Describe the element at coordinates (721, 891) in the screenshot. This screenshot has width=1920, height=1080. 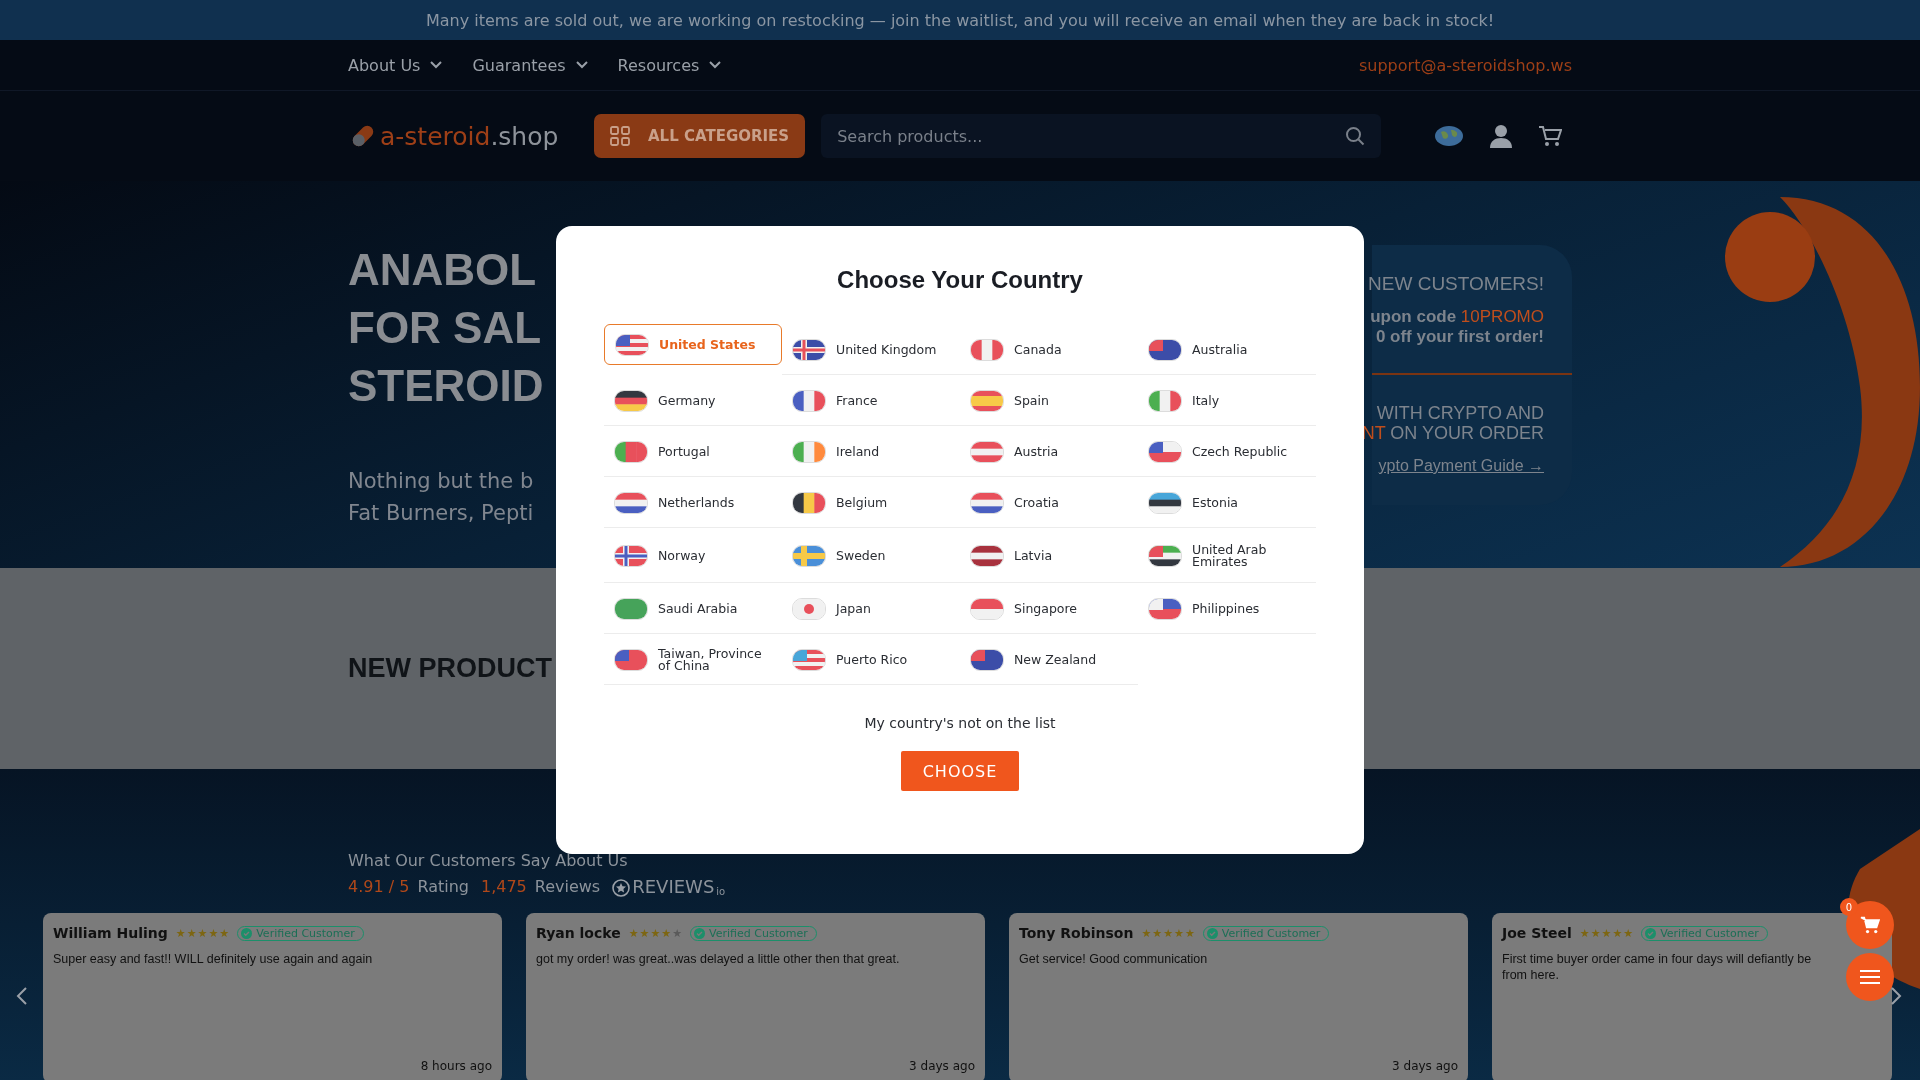
I see `reviews-logo-suffix: io` at that location.